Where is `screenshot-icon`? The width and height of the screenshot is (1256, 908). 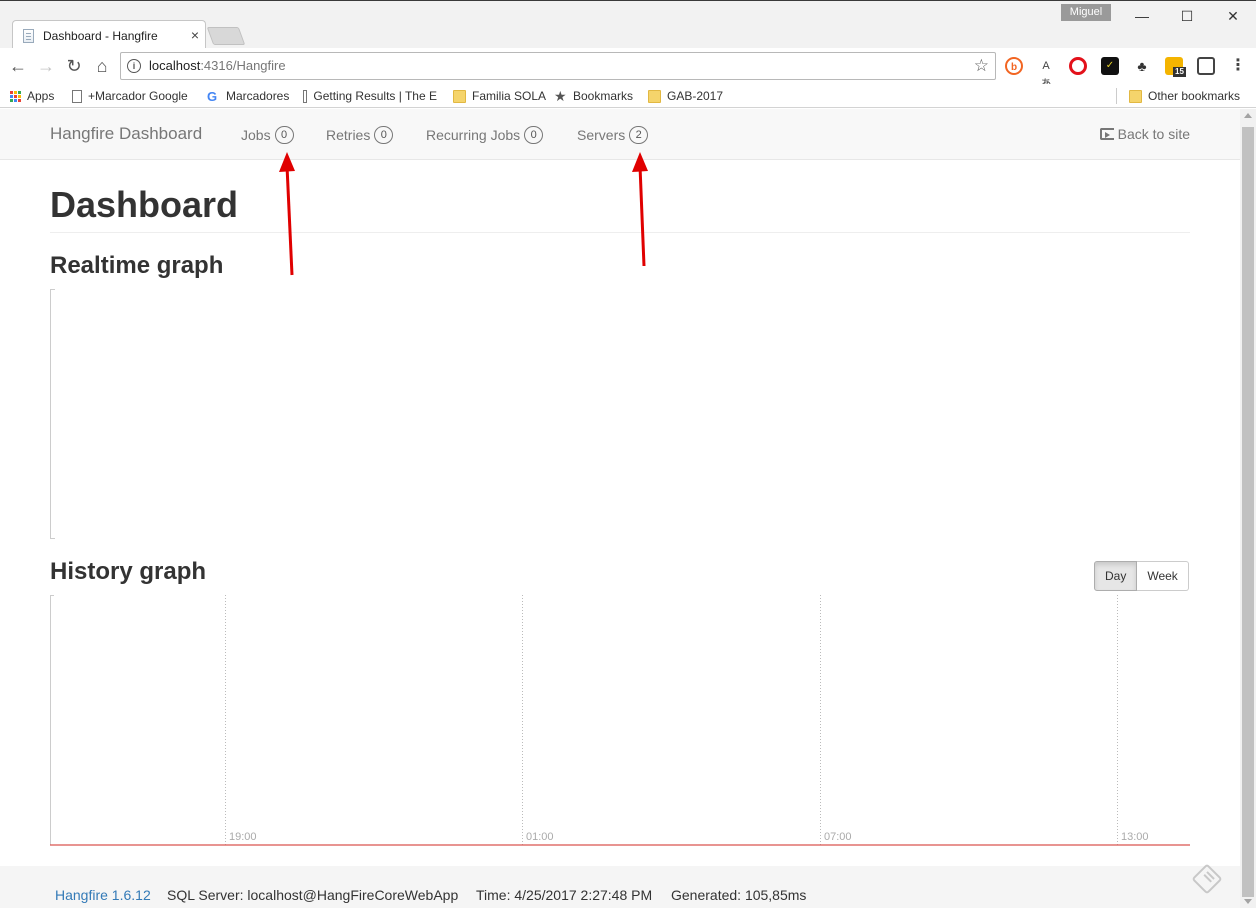 screenshot-icon is located at coordinates (1206, 66).